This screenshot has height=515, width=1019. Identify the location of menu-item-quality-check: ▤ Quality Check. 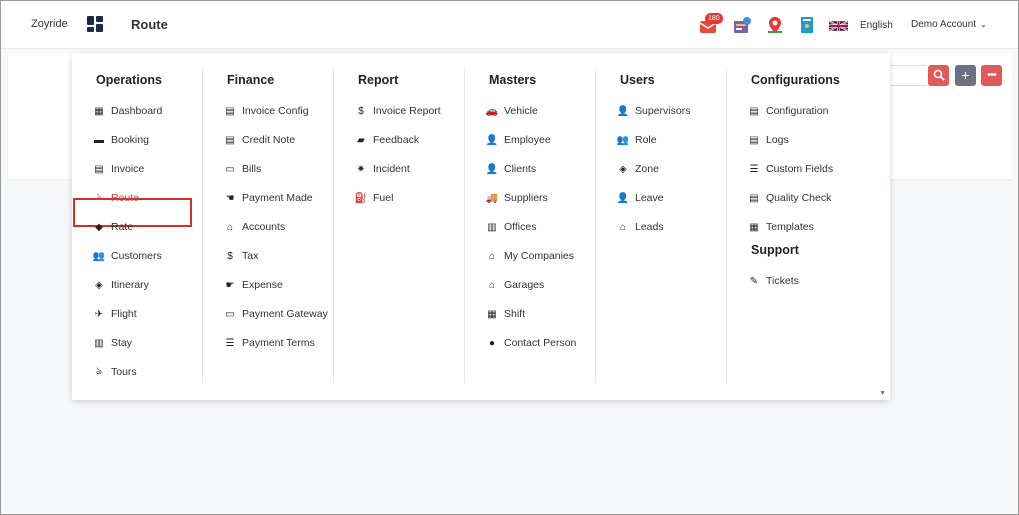
(789, 198).